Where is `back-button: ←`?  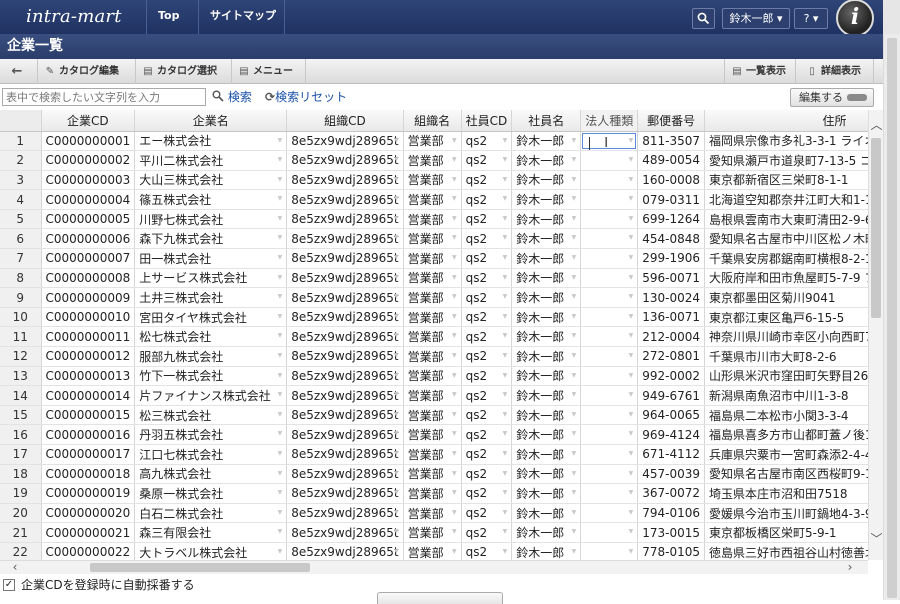 back-button: ← is located at coordinates (19, 71).